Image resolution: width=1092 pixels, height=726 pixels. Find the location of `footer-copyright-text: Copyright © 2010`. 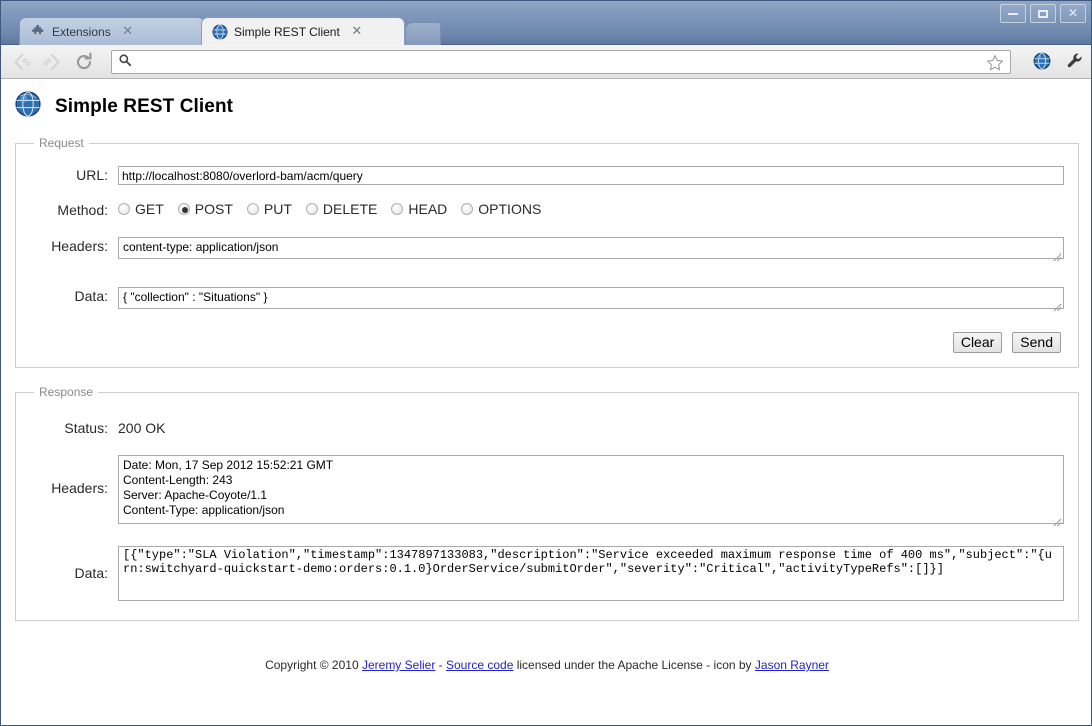

footer-copyright-text: Copyright © 2010 is located at coordinates (313, 665).